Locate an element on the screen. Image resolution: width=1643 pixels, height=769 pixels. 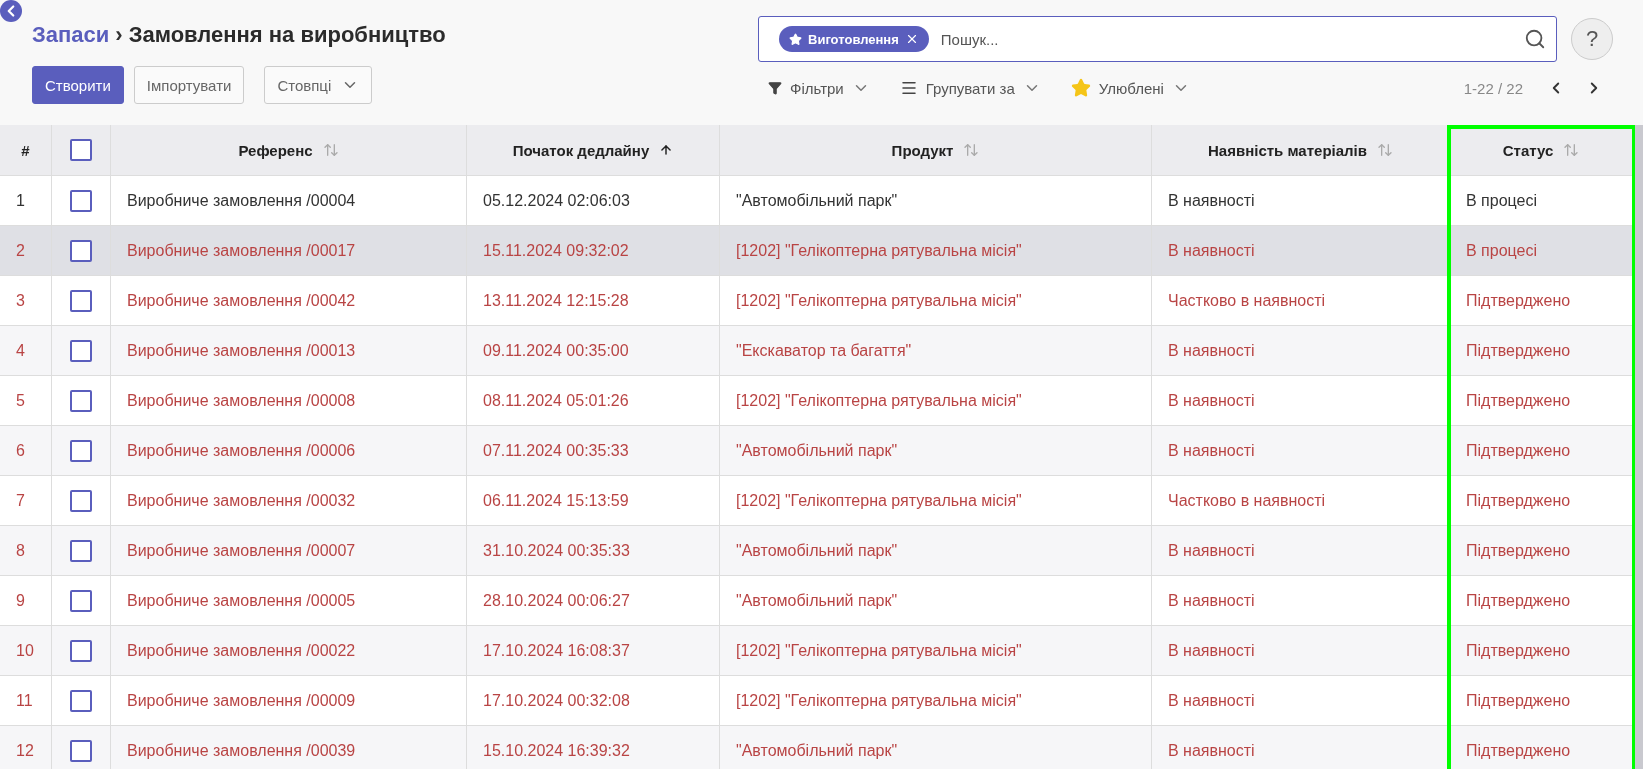
table-cell: 05.12.2024 02:06:03 is located at coordinates (593, 200).